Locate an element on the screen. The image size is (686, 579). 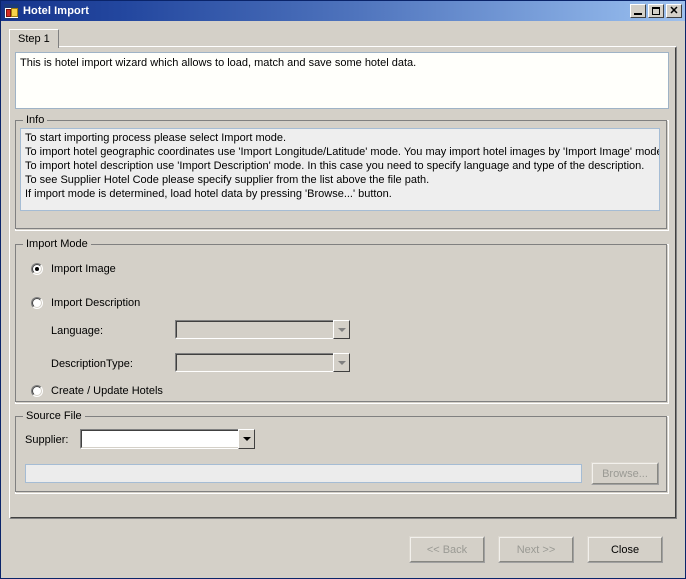
close-icon: ✕ is located at coordinates (674, 11).